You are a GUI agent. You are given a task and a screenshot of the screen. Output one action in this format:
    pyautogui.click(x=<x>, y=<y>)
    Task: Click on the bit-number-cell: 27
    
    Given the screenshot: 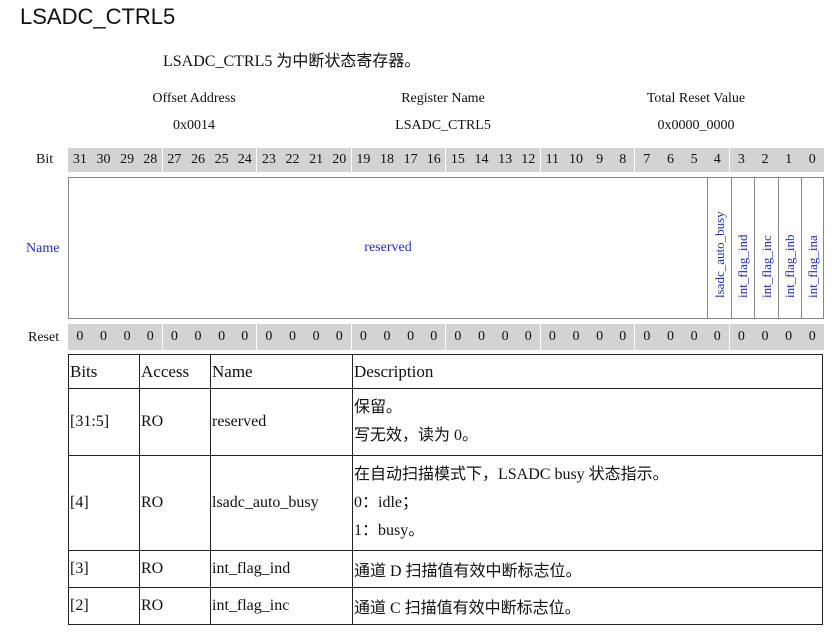 What is the action you would take?
    pyautogui.click(x=174, y=159)
    